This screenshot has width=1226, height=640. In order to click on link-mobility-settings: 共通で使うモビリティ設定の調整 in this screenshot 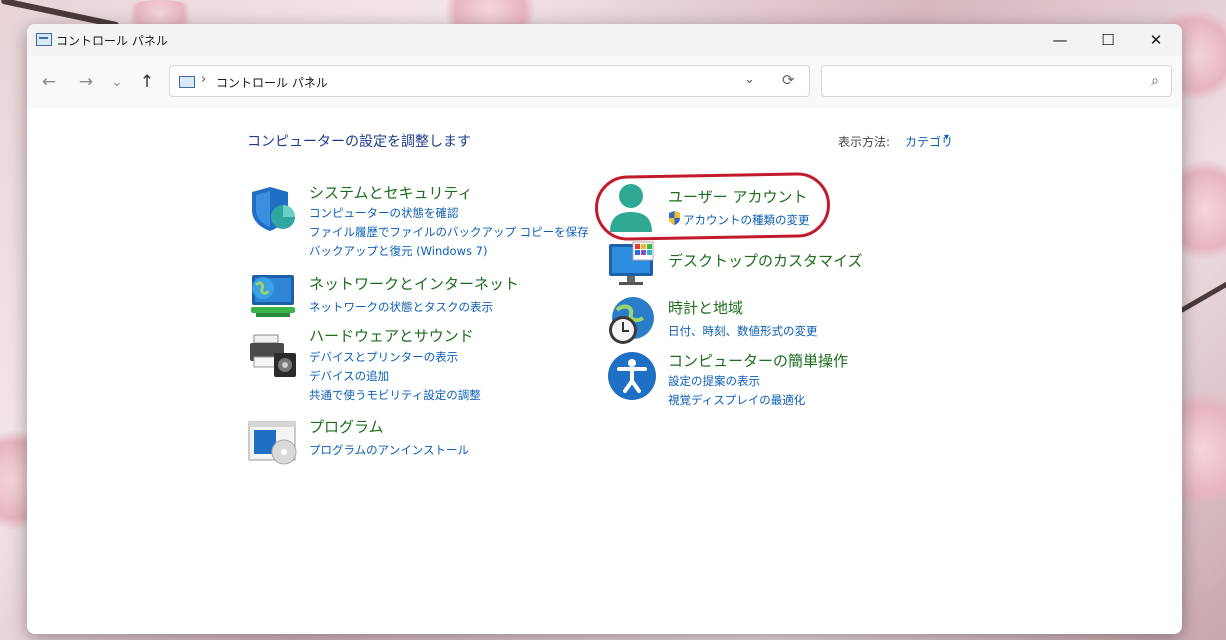, I will do `click(395, 395)`.